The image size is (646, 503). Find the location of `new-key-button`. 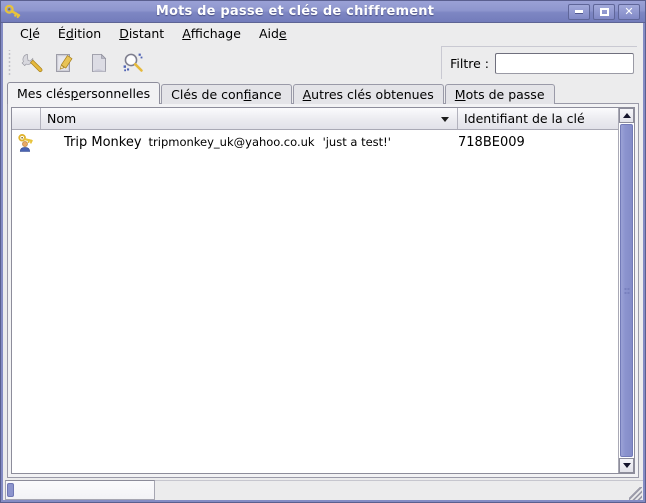

new-key-button is located at coordinates (31, 63).